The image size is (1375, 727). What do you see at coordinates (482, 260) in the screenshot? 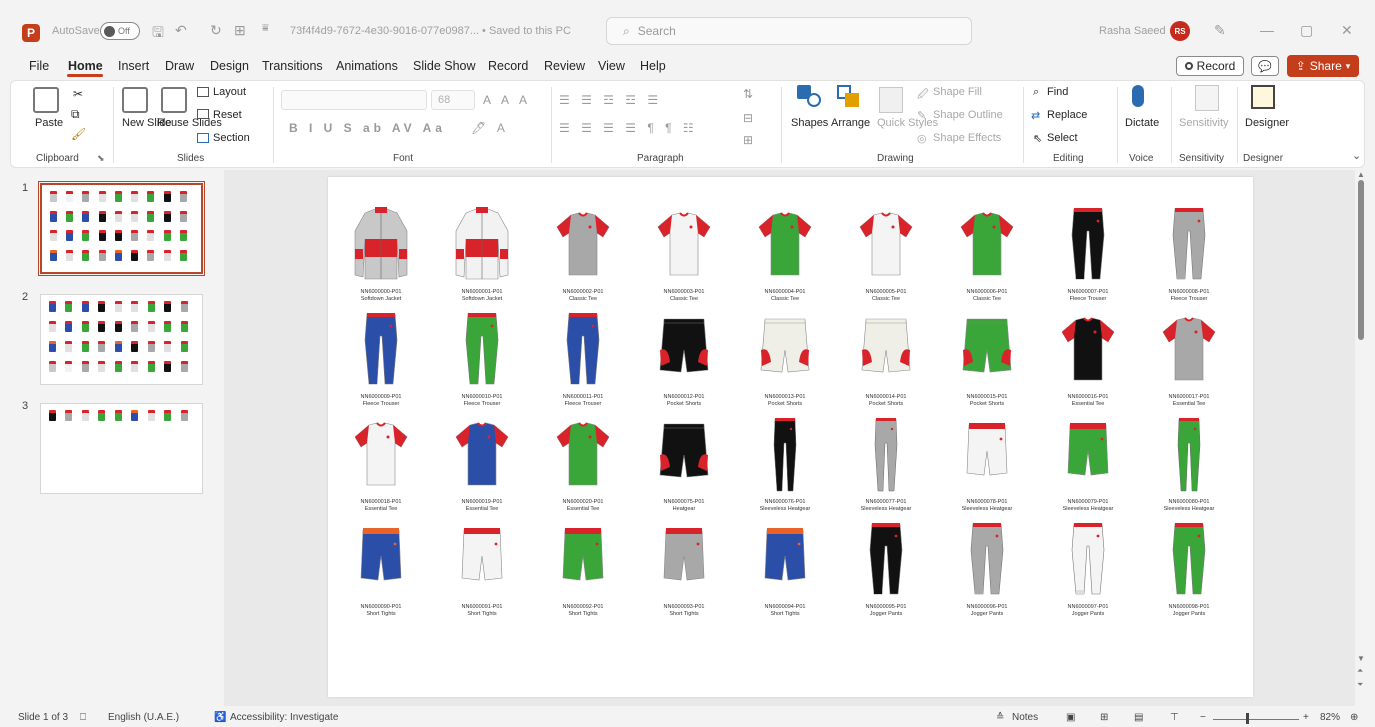
I see `product-item: NN6000001-P01 Softdown Jacket` at bounding box center [482, 260].